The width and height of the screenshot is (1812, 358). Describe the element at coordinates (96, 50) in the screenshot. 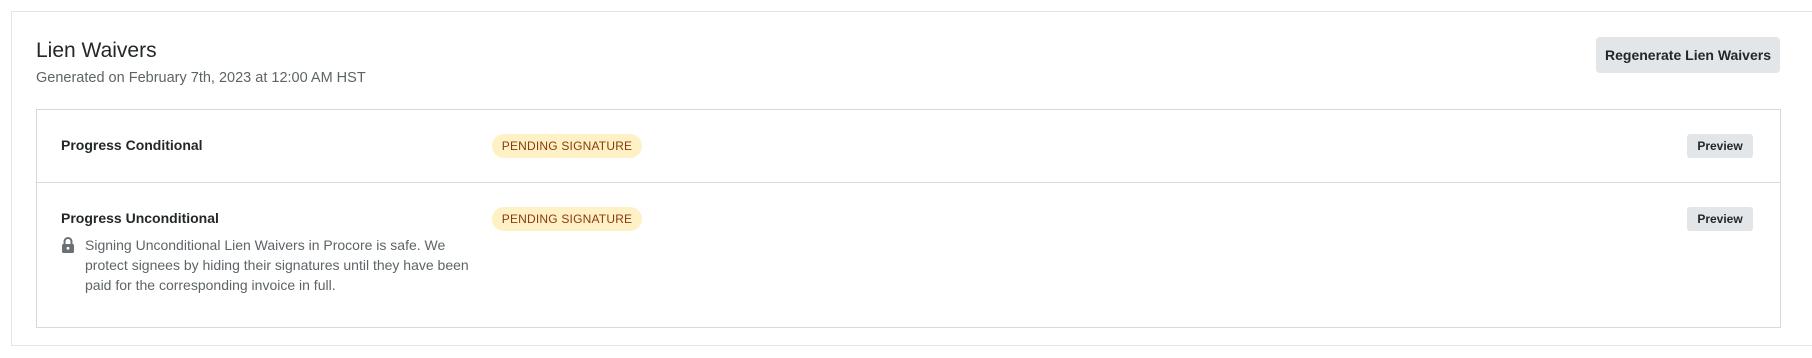

I see `page-title: Lien Waivers` at that location.